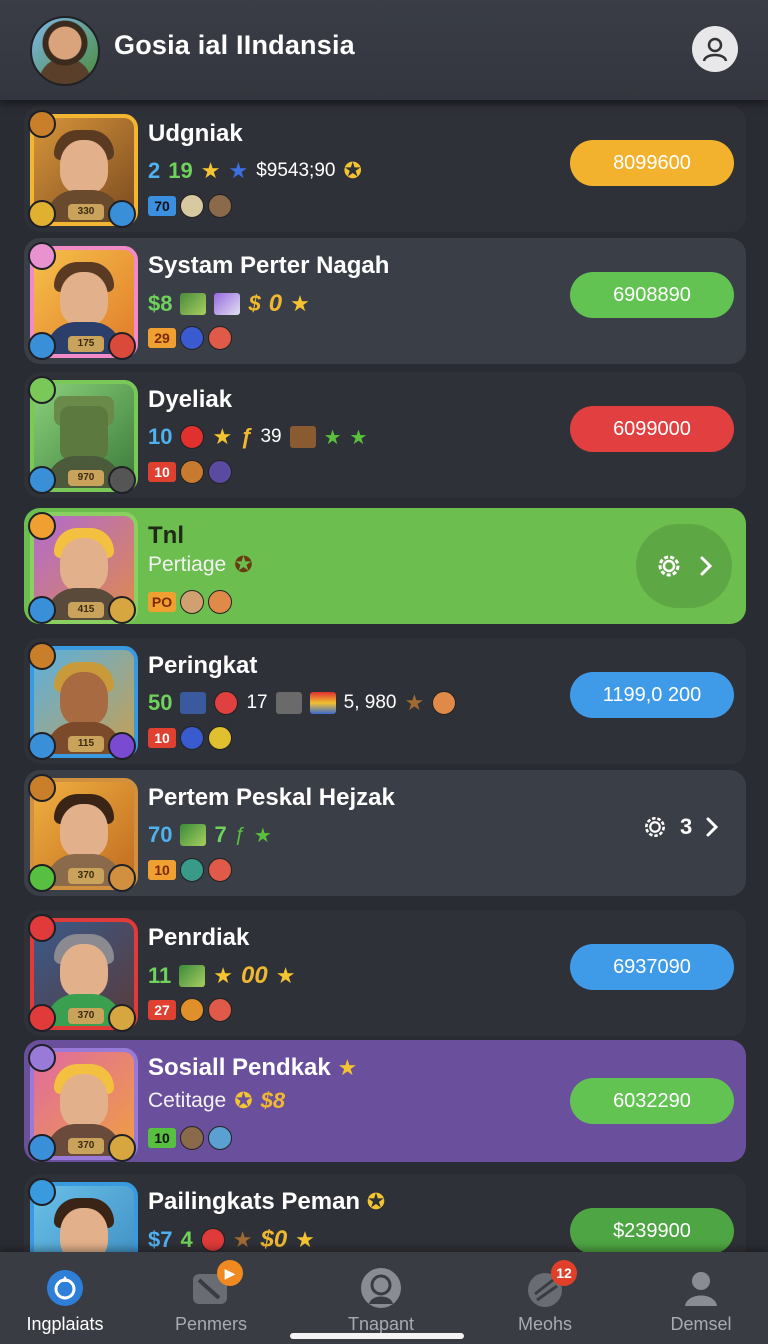 This screenshot has width=768, height=1344. Describe the element at coordinates (296, 170) in the screenshot. I see `stat-value: $9543;90` at that location.